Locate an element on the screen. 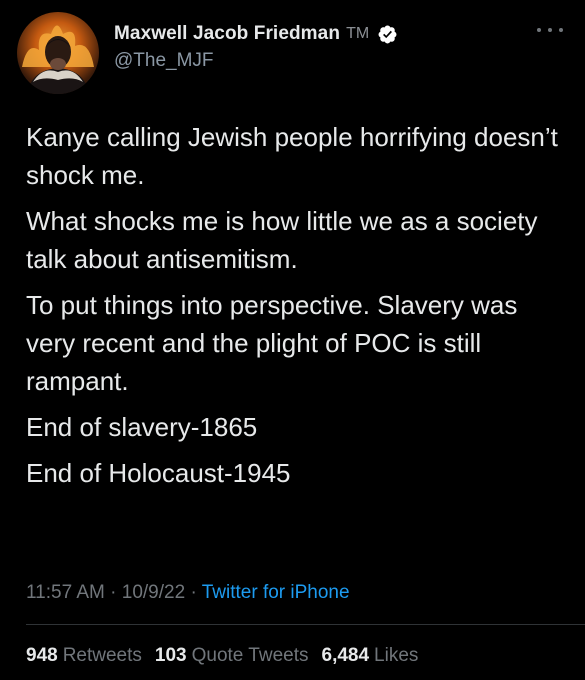 Image resolution: width=585 pixels, height=680 pixels. quote-tweets-stat: 103 Quote Tweets is located at coordinates (232, 656).